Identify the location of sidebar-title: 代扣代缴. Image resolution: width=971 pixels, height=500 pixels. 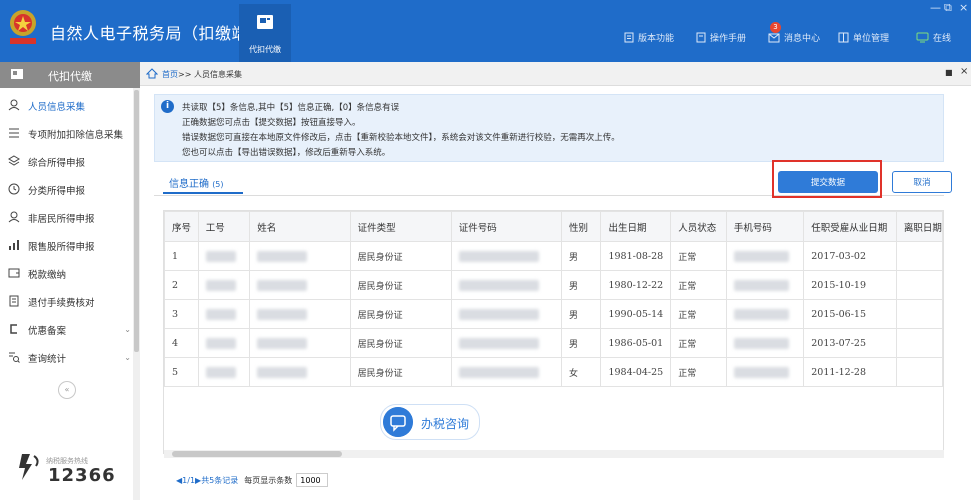
(70, 76).